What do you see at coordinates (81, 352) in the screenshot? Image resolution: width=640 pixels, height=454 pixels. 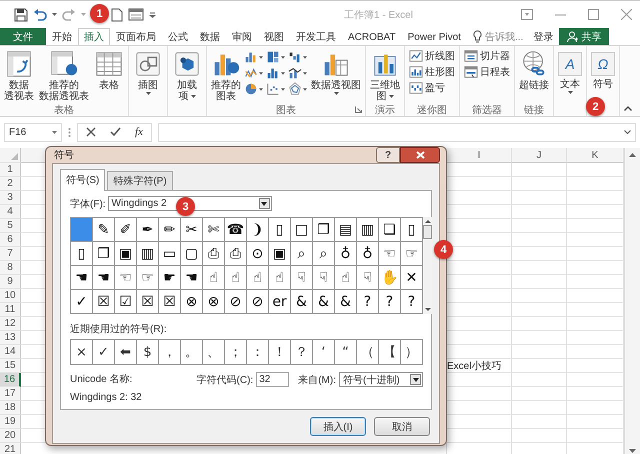 I see `symbol-cell: ×` at bounding box center [81, 352].